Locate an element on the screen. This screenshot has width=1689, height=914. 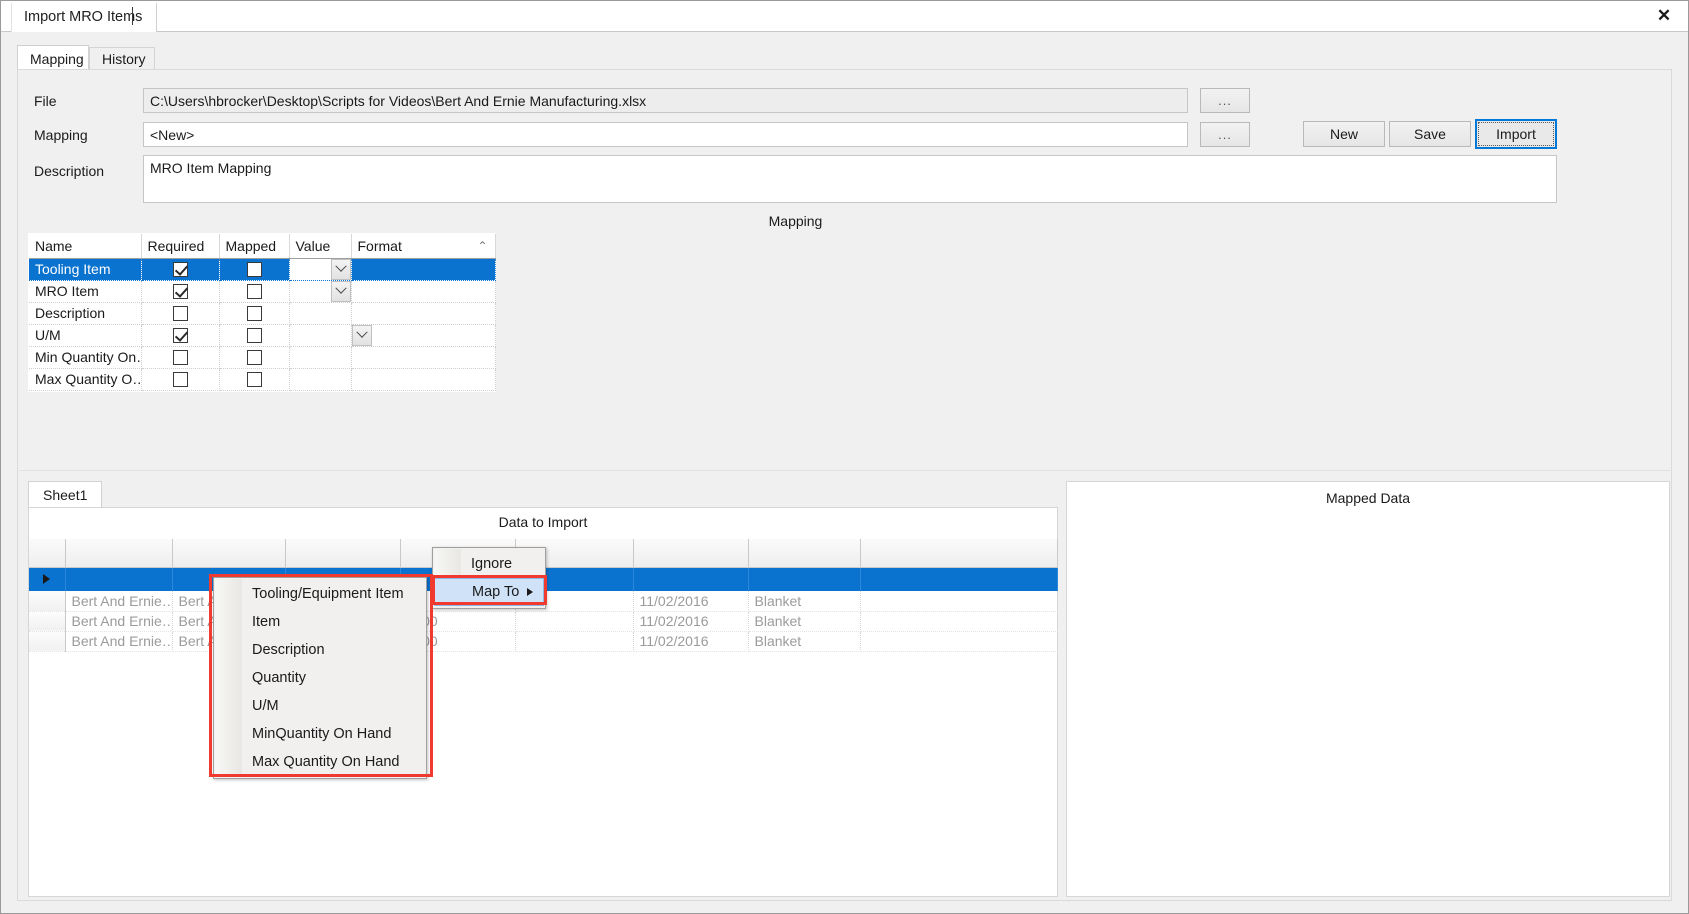
map-to-submenu-item: Item is located at coordinates (320, 622).